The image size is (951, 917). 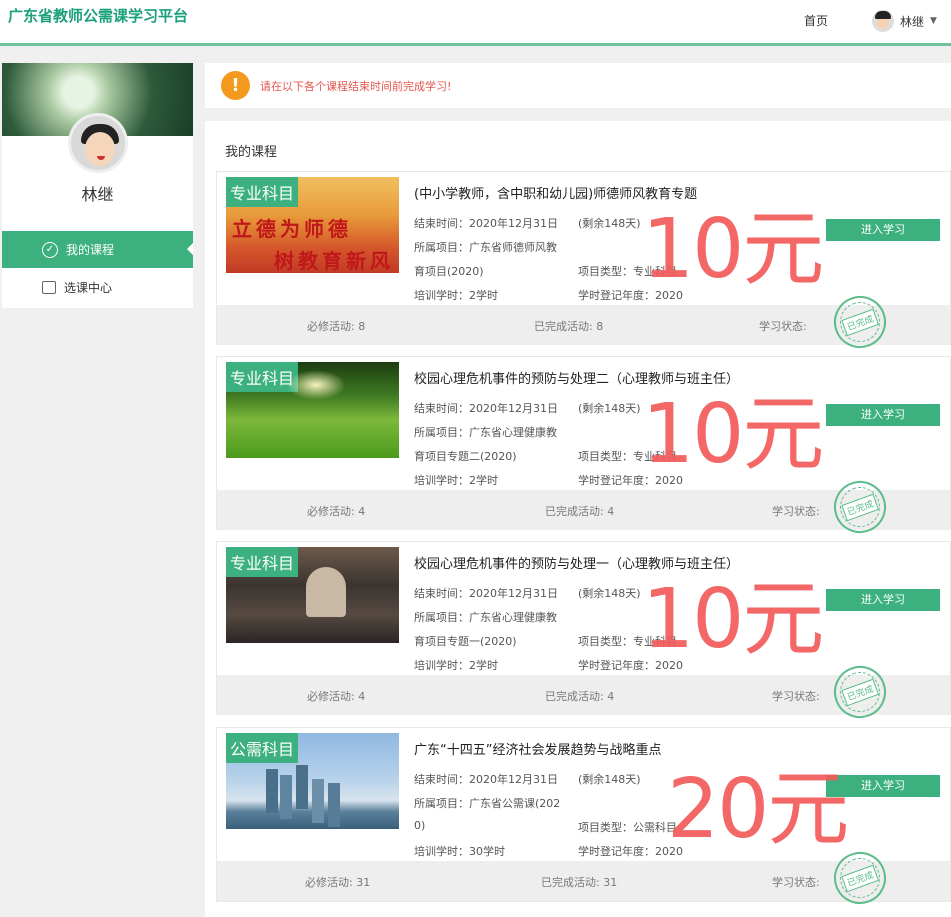 What do you see at coordinates (816, 20) in the screenshot?
I see `nav-home-link: 首页` at bounding box center [816, 20].